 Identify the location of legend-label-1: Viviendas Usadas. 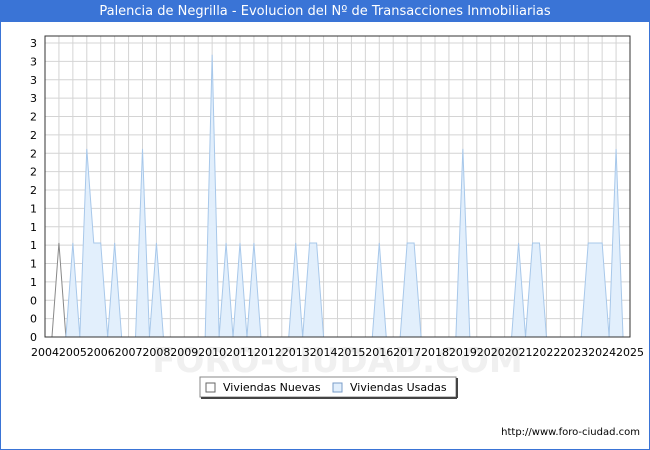
(398, 387).